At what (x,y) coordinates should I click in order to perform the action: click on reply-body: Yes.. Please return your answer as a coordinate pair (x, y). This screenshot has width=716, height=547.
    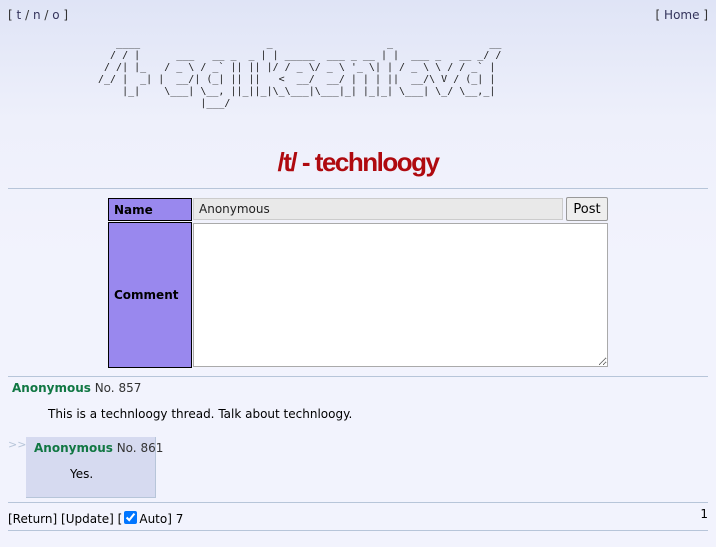
    Looking at the image, I should click on (82, 474).